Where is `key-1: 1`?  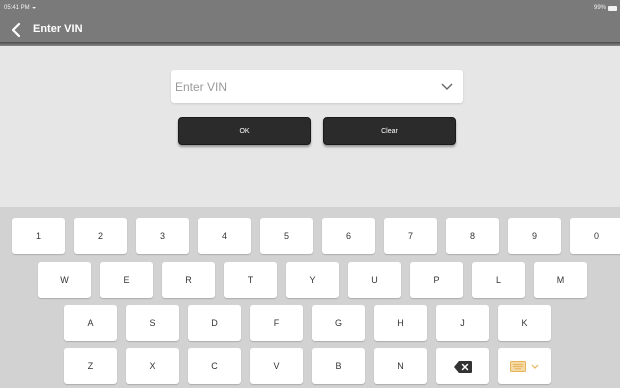 key-1: 1 is located at coordinates (38, 236).